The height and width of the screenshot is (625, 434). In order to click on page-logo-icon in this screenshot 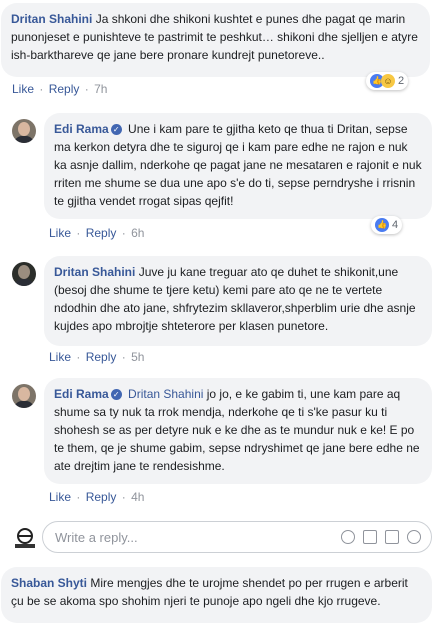, I will do `click(25, 538)`.